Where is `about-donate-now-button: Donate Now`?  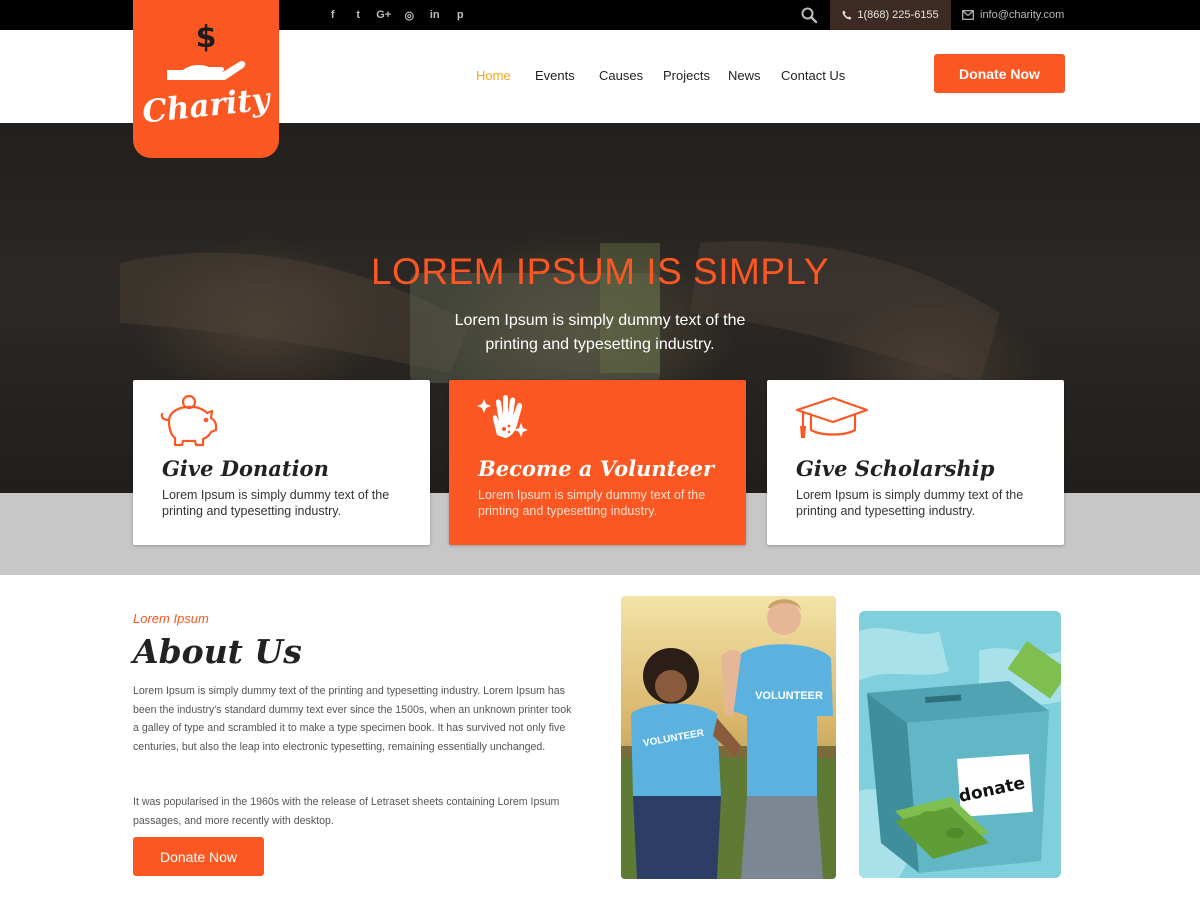
about-donate-now-button: Donate Now is located at coordinates (198, 856).